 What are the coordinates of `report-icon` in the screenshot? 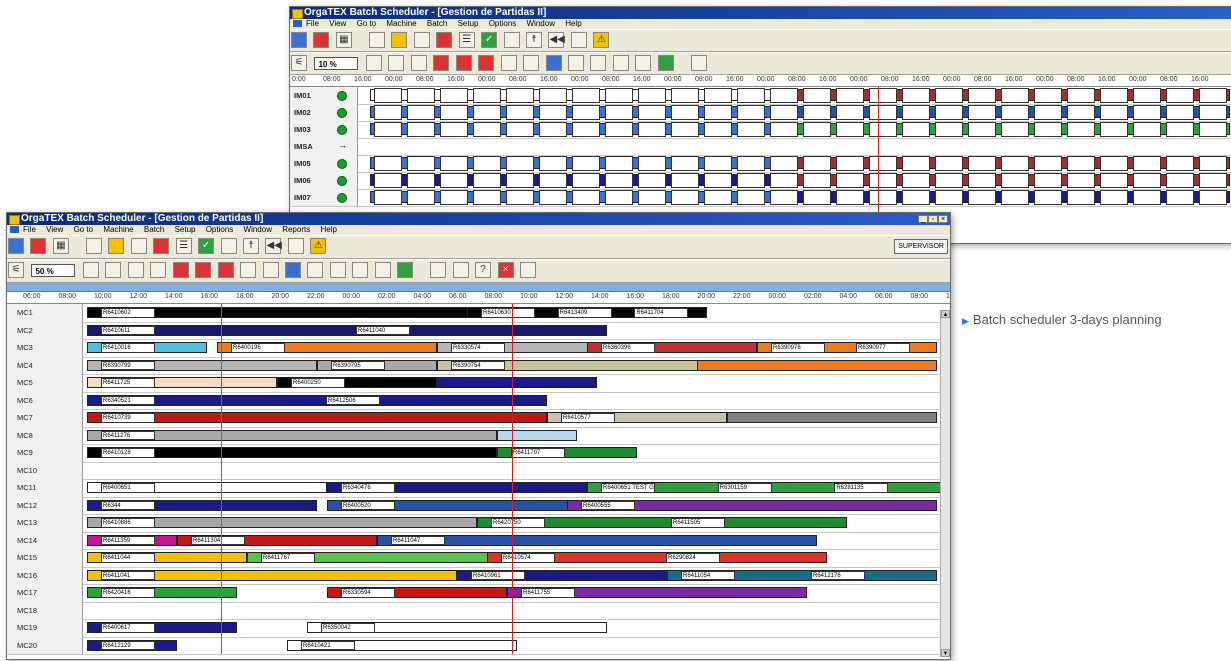 It's located at (248, 270).